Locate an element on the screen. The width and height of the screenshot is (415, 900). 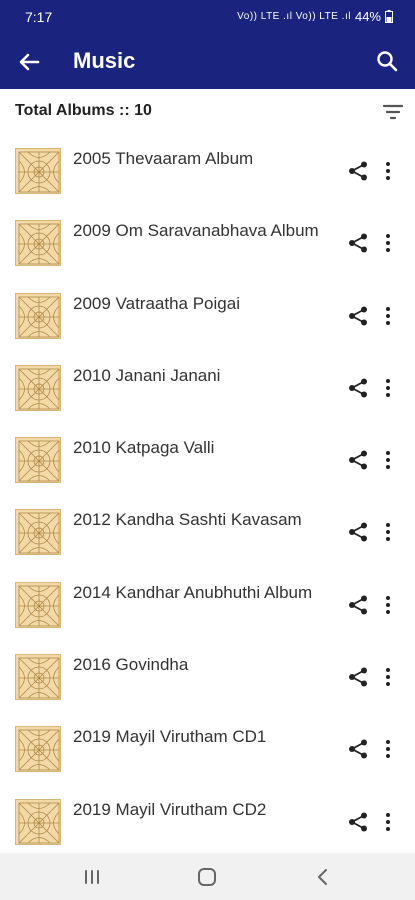
app-bar: Music is located at coordinates (207, 61).